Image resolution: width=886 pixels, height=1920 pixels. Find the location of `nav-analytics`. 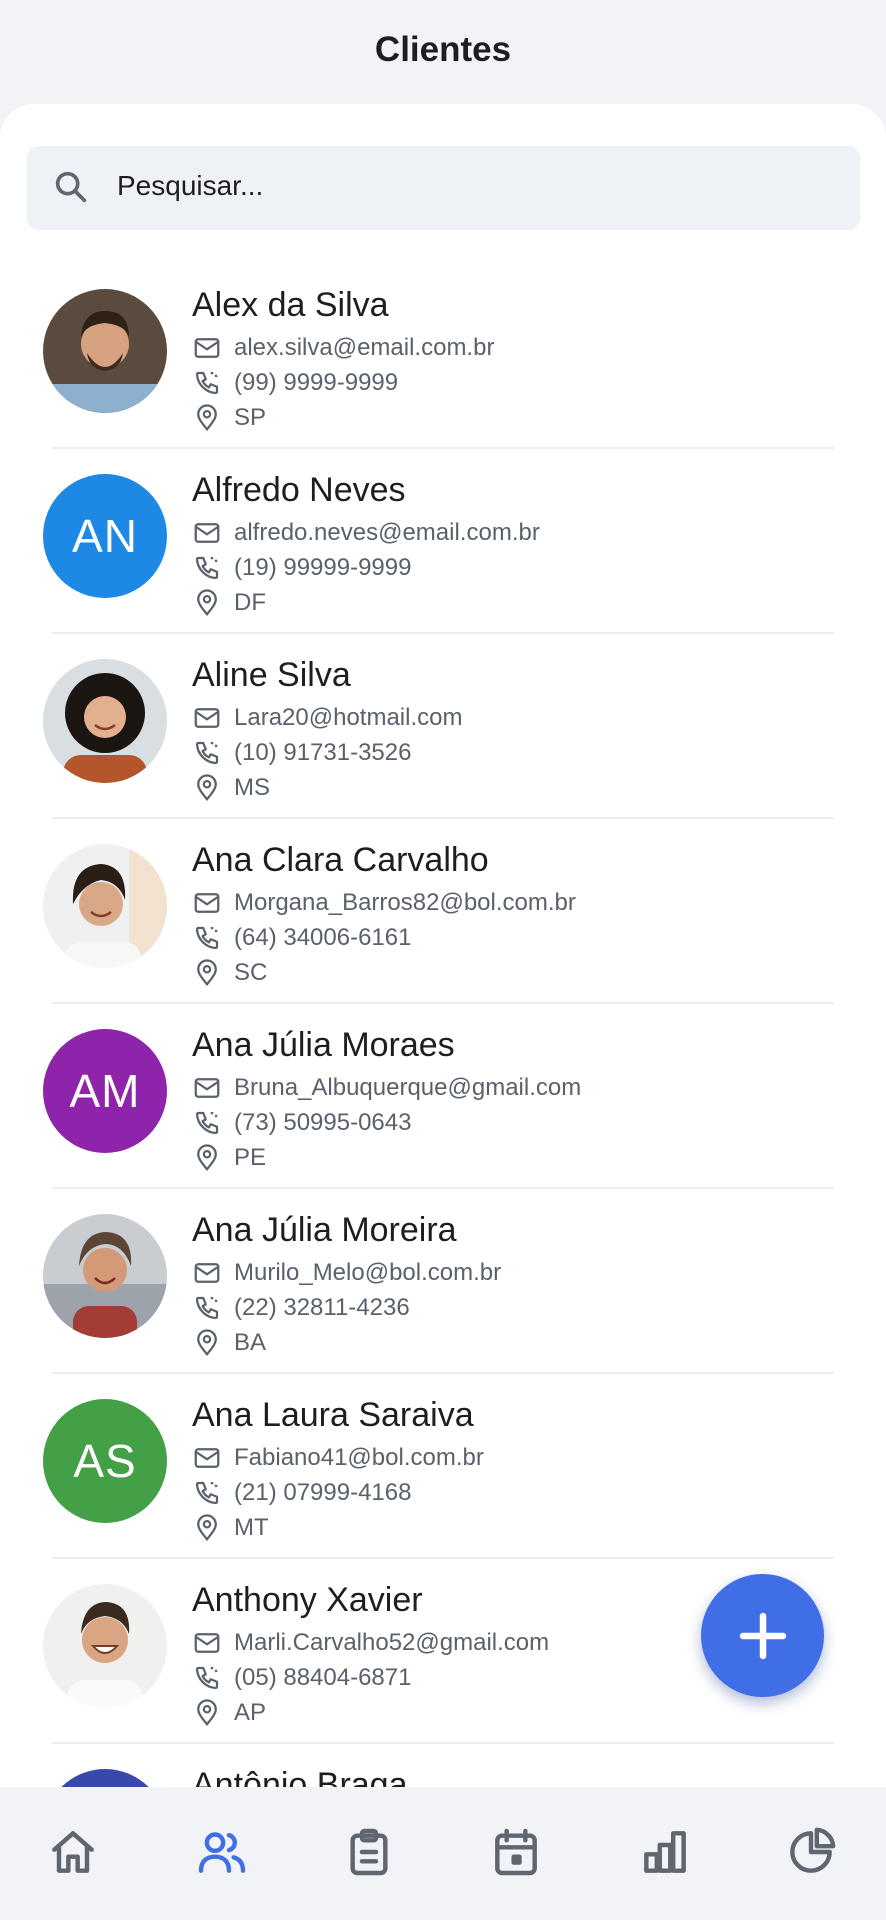

nav-analytics is located at coordinates (811, 1852).